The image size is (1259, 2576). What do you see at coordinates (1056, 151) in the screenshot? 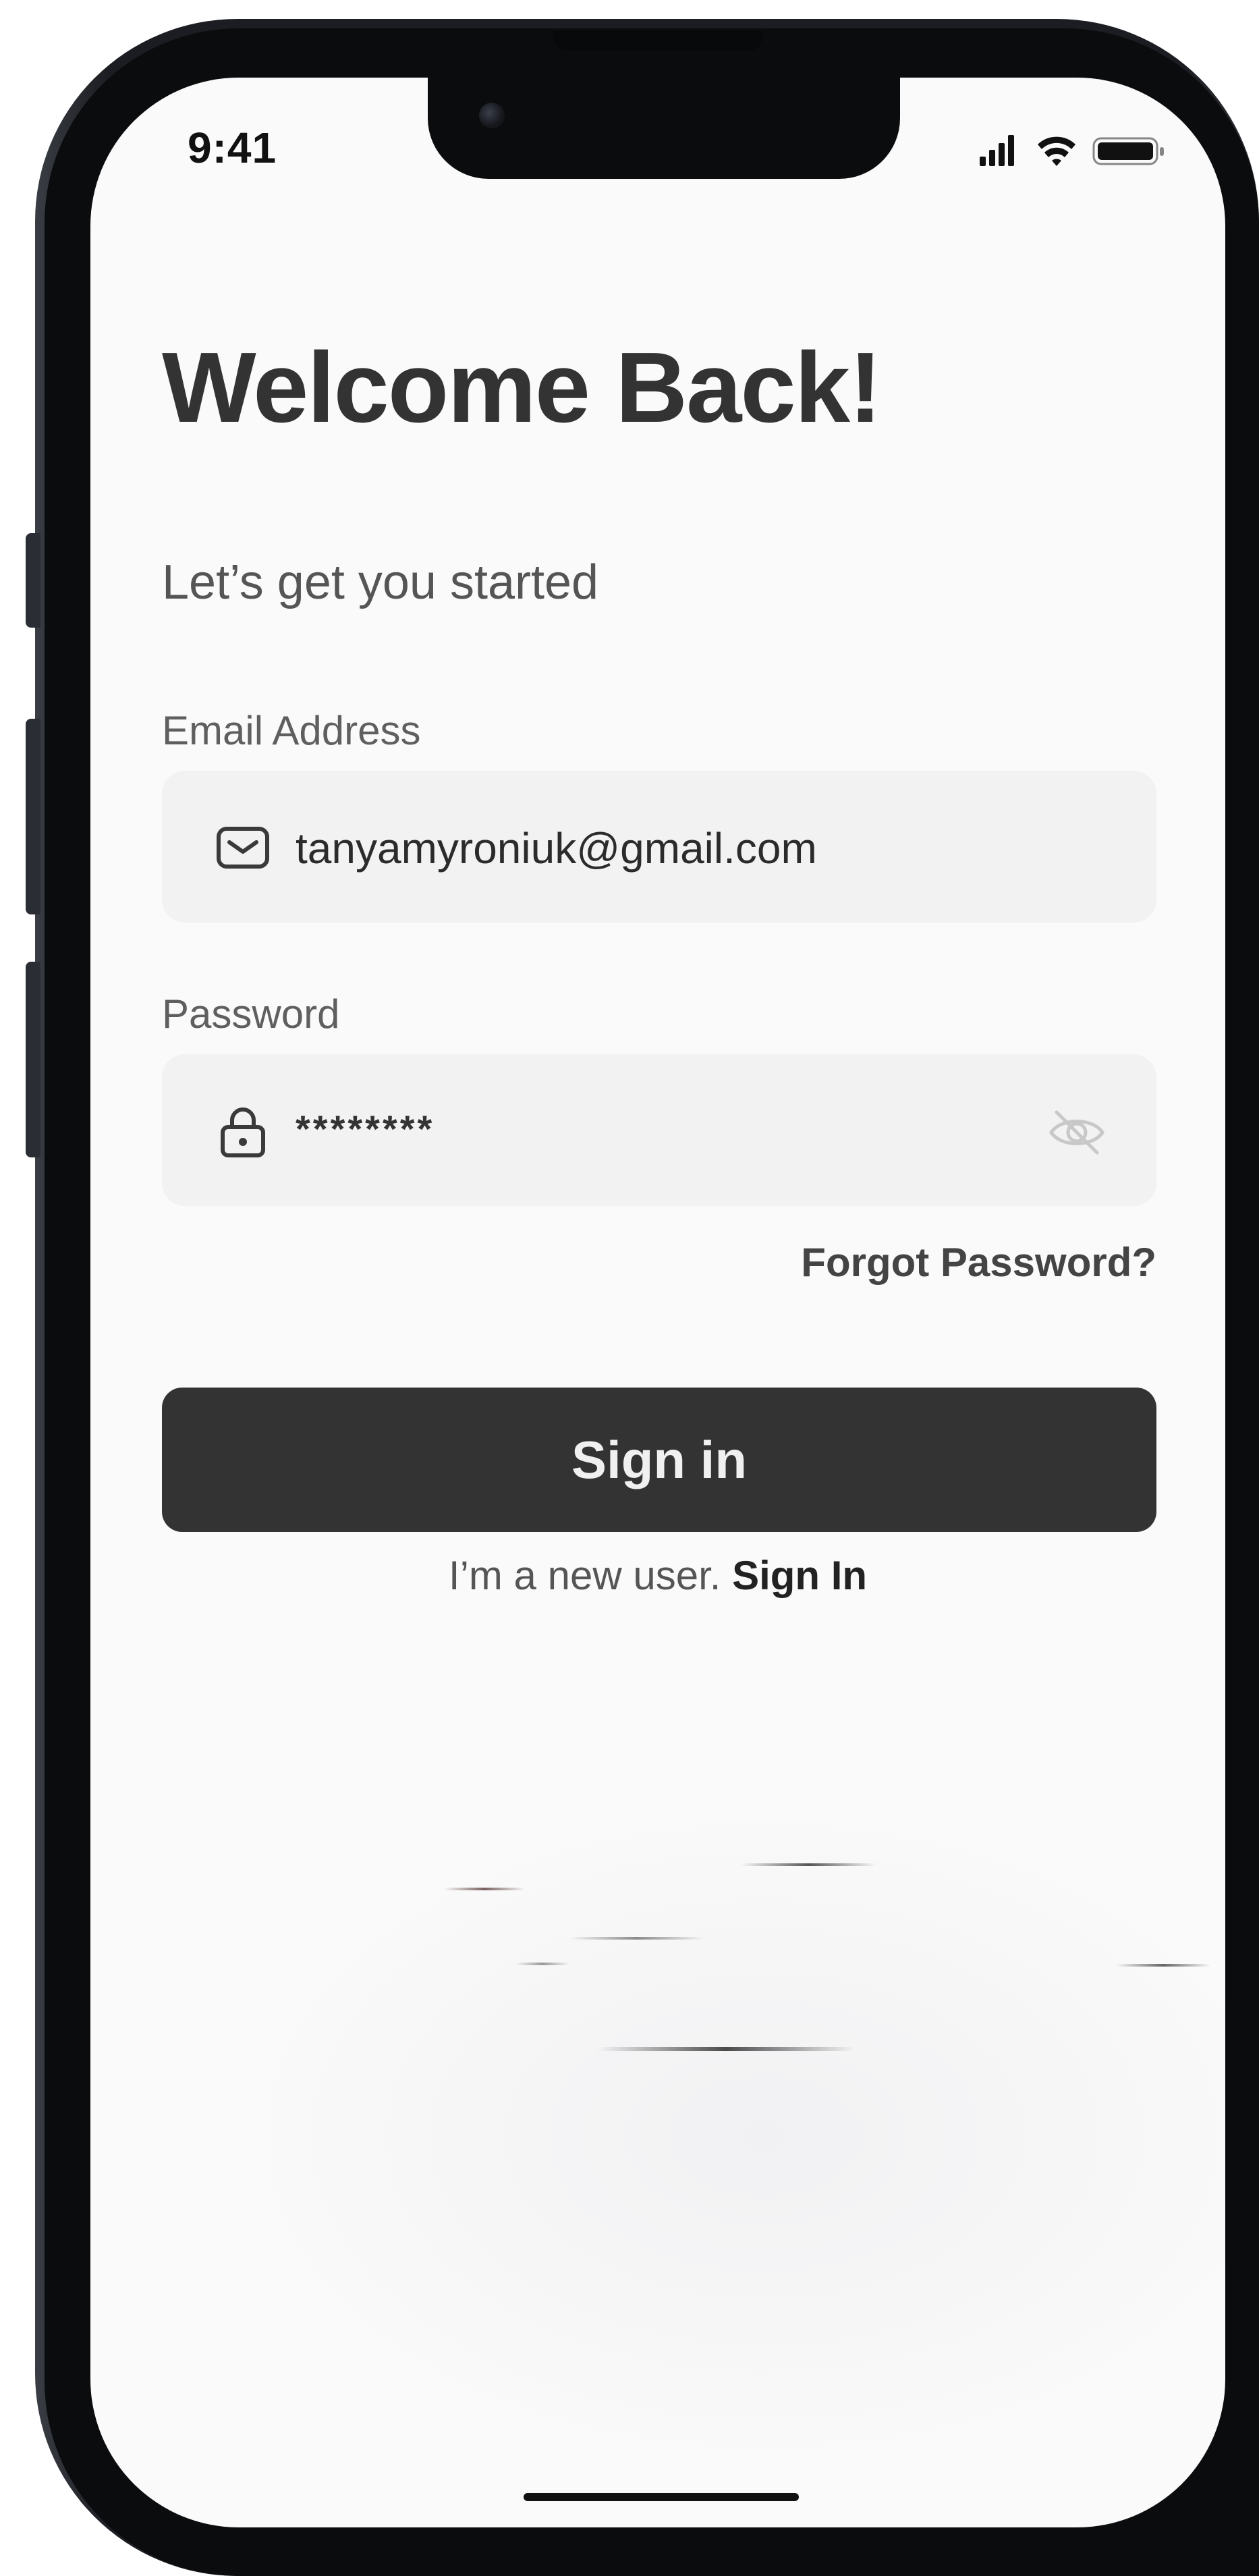
I see `wifi-icon` at bounding box center [1056, 151].